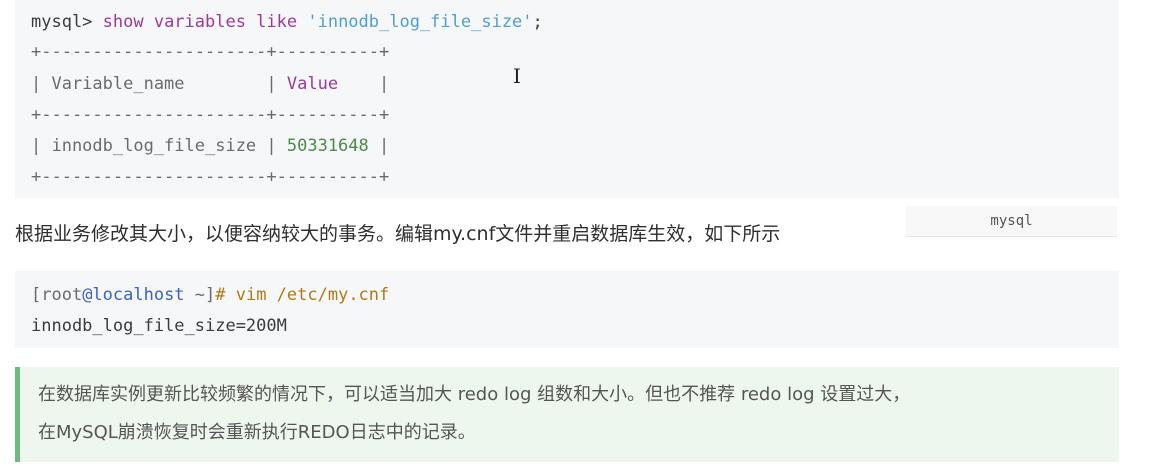 The width and height of the screenshot is (1157, 476). What do you see at coordinates (1011, 221) in the screenshot?
I see `code-language-label: mysql` at bounding box center [1011, 221].